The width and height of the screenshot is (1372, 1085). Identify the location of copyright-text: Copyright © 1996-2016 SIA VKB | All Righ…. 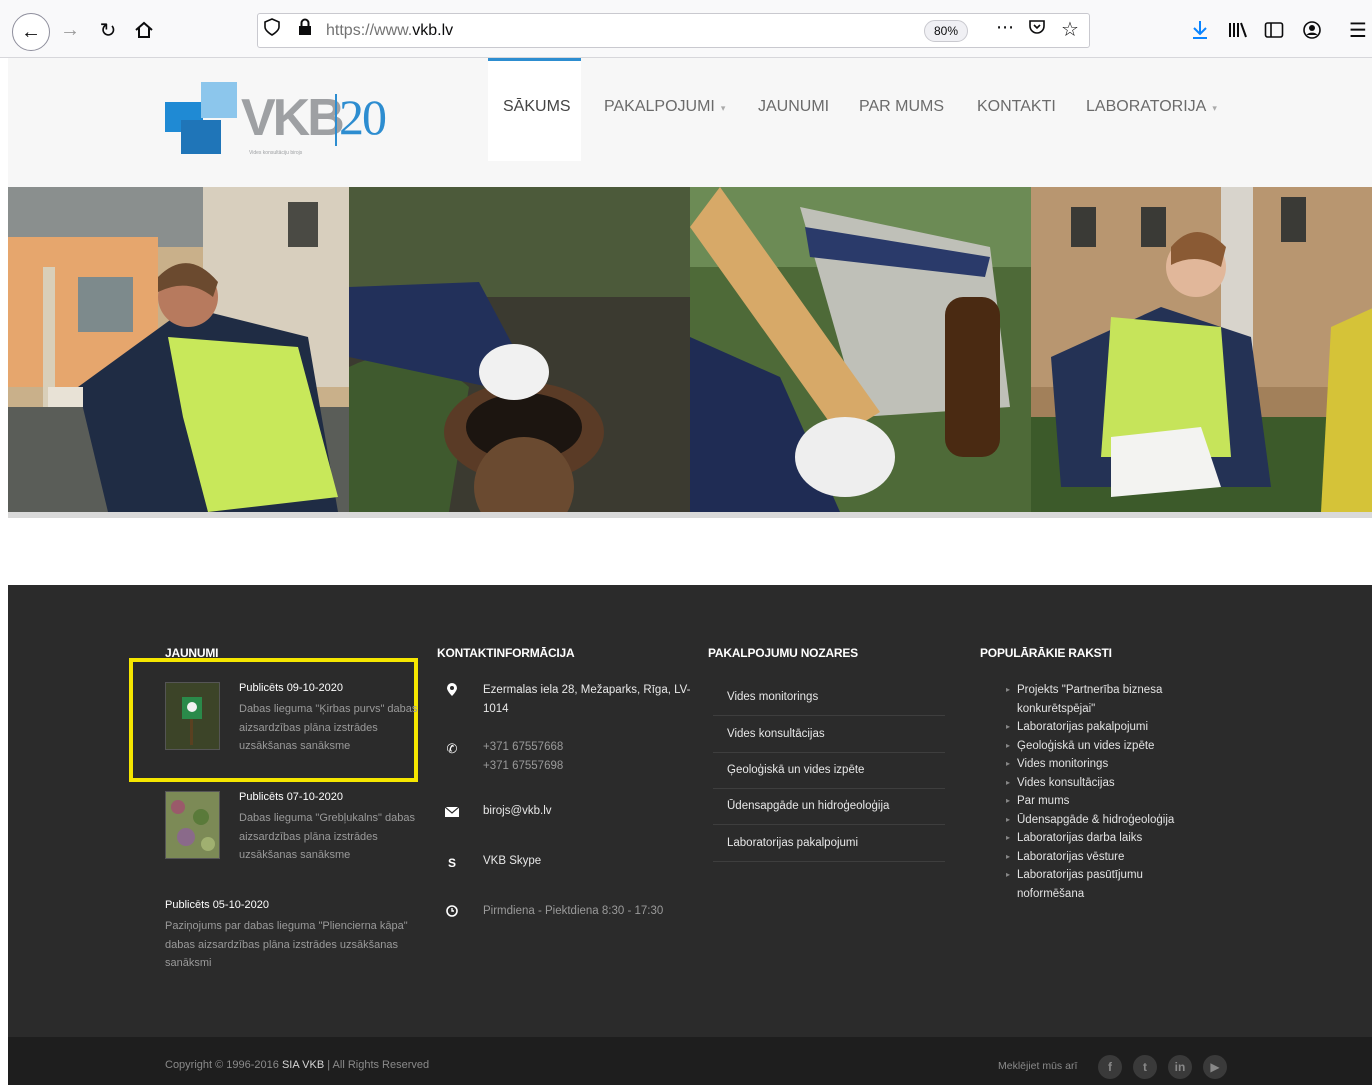
(297, 1065).